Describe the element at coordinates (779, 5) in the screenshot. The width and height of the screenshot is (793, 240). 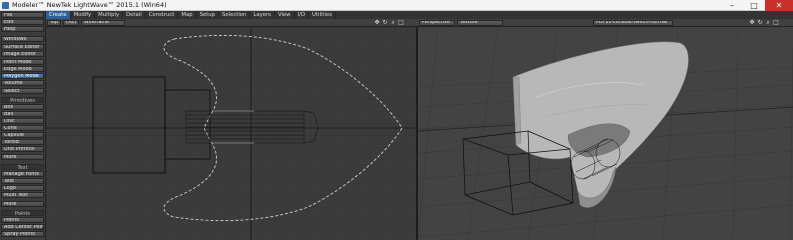
I see `close-icon: ✕` at that location.